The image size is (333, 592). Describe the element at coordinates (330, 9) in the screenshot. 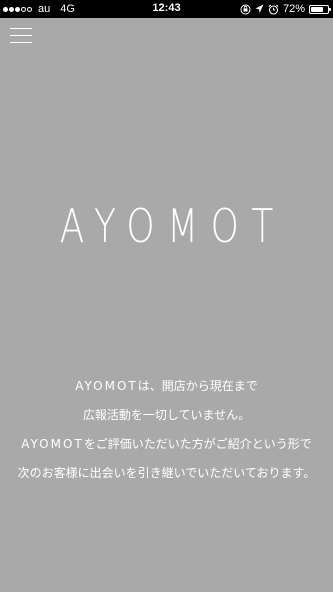

I see `battery-tip` at that location.